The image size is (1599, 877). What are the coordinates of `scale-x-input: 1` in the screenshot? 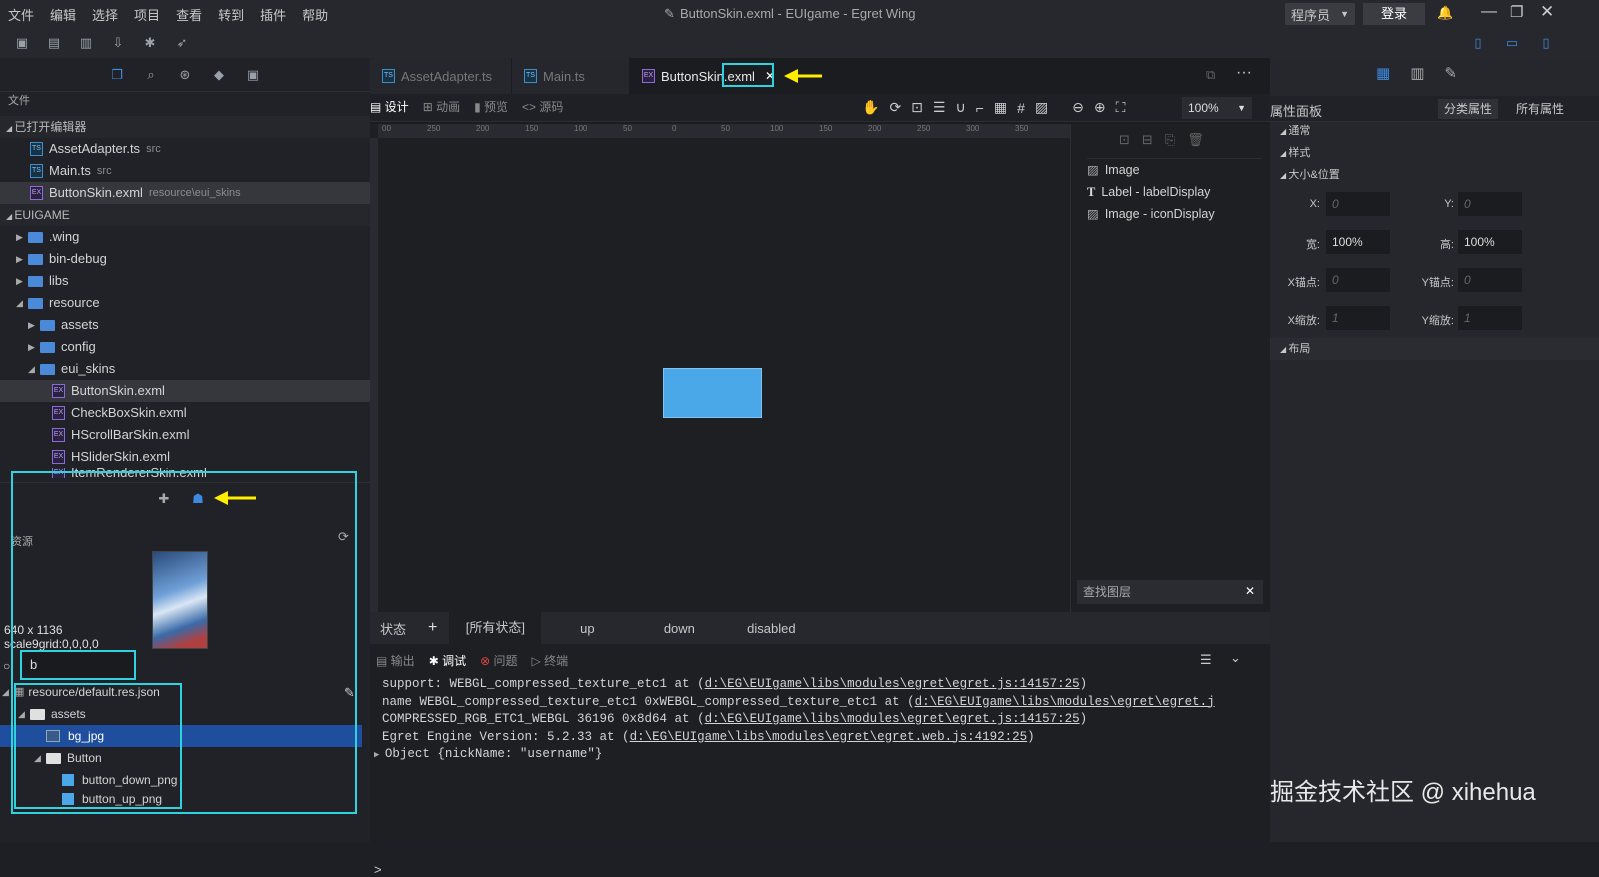 It's located at (1358, 318).